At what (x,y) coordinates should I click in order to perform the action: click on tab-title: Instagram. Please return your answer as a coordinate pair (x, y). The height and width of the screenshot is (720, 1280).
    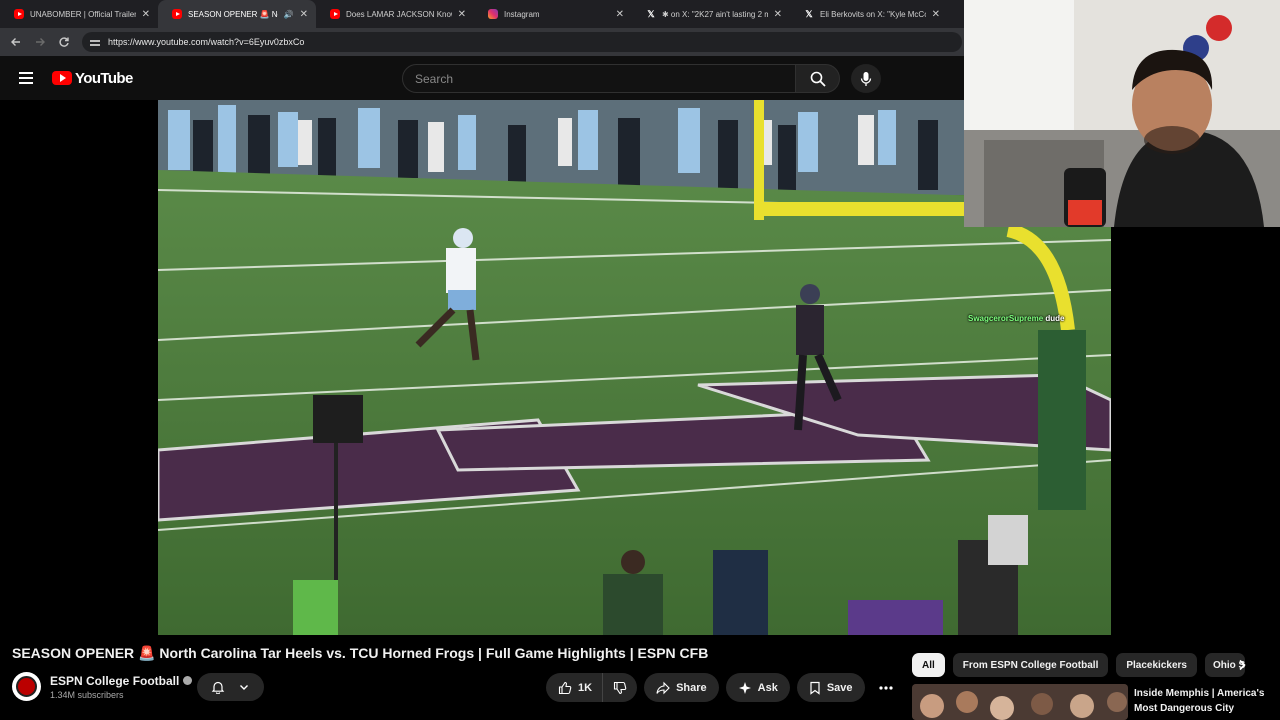
    Looking at the image, I should click on (522, 14).